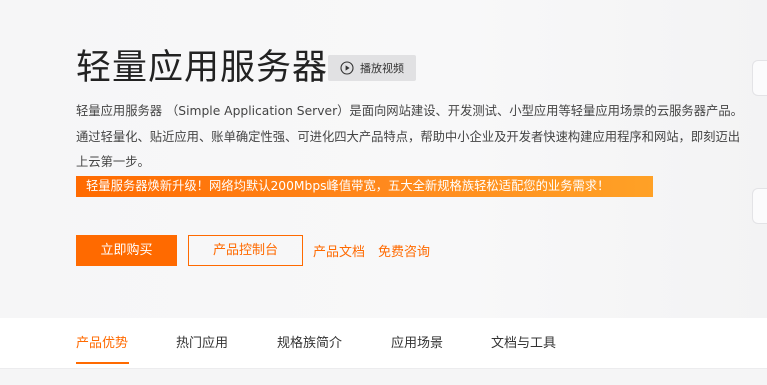 The width and height of the screenshot is (767, 385). Describe the element at coordinates (339, 250) in the screenshot. I see `product-docs-link: 产品文档` at that location.